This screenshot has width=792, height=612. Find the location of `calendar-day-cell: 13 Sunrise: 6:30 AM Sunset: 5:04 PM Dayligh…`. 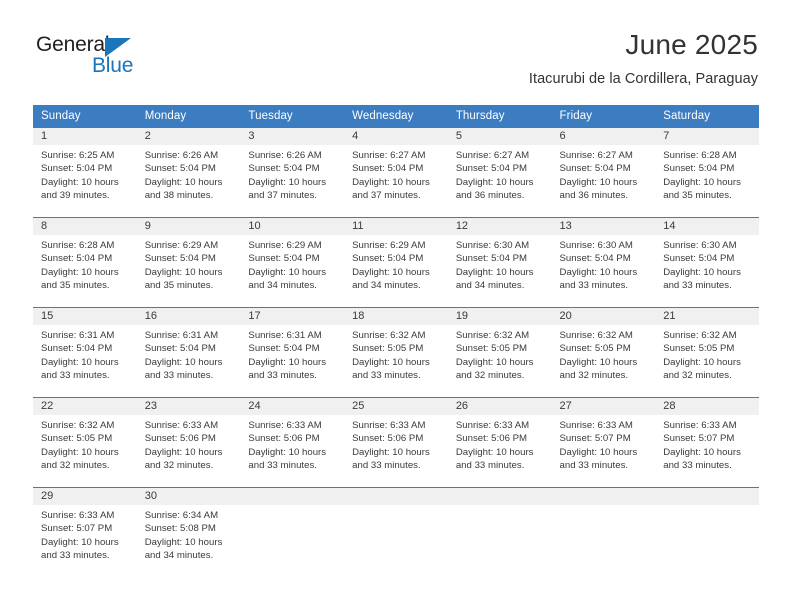

calendar-day-cell: 13 Sunrise: 6:30 AM Sunset: 5:04 PM Dayligh… is located at coordinates (603, 262).